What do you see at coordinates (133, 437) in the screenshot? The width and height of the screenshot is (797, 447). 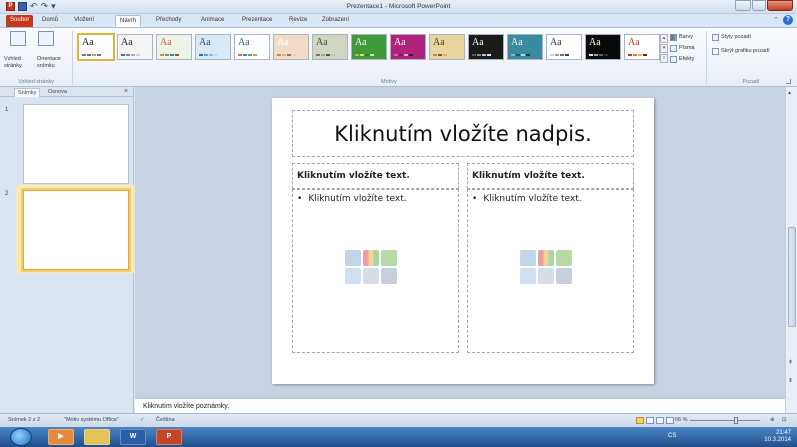 I see `word-taskbar-icon: W` at bounding box center [133, 437].